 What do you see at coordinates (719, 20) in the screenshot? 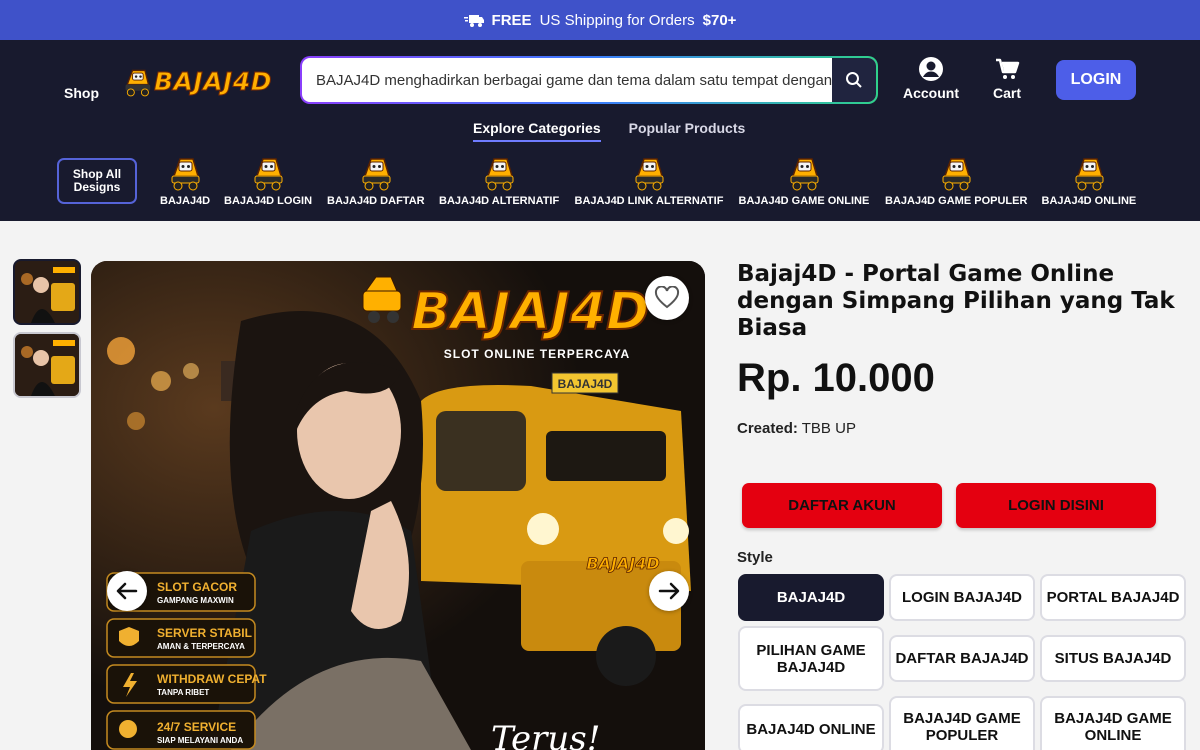
I see `promo-amount: $70+` at bounding box center [719, 20].